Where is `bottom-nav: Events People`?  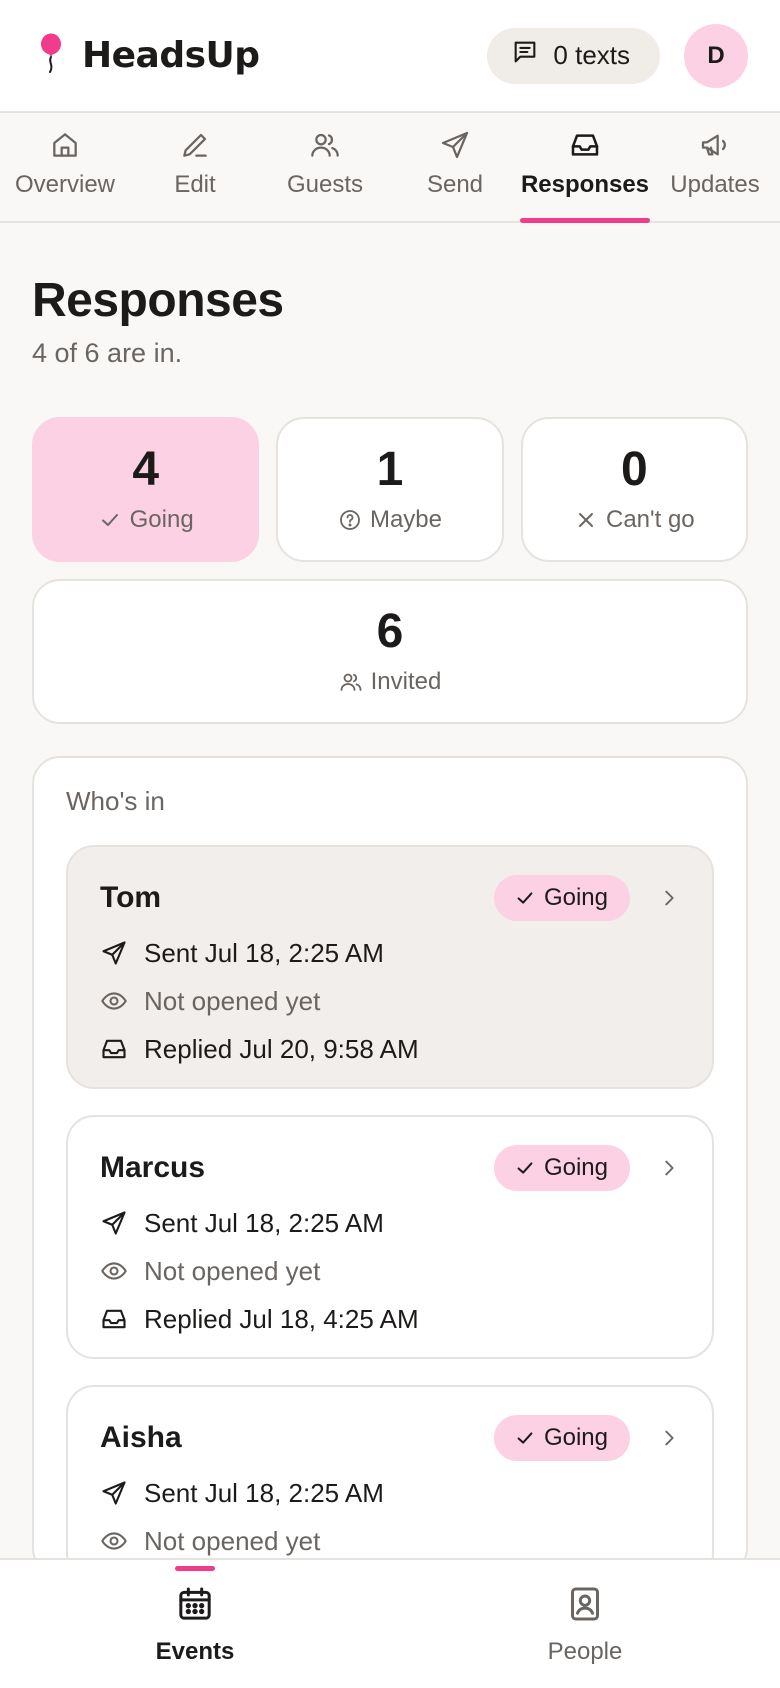
bottom-nav: Events People is located at coordinates (390, 1623).